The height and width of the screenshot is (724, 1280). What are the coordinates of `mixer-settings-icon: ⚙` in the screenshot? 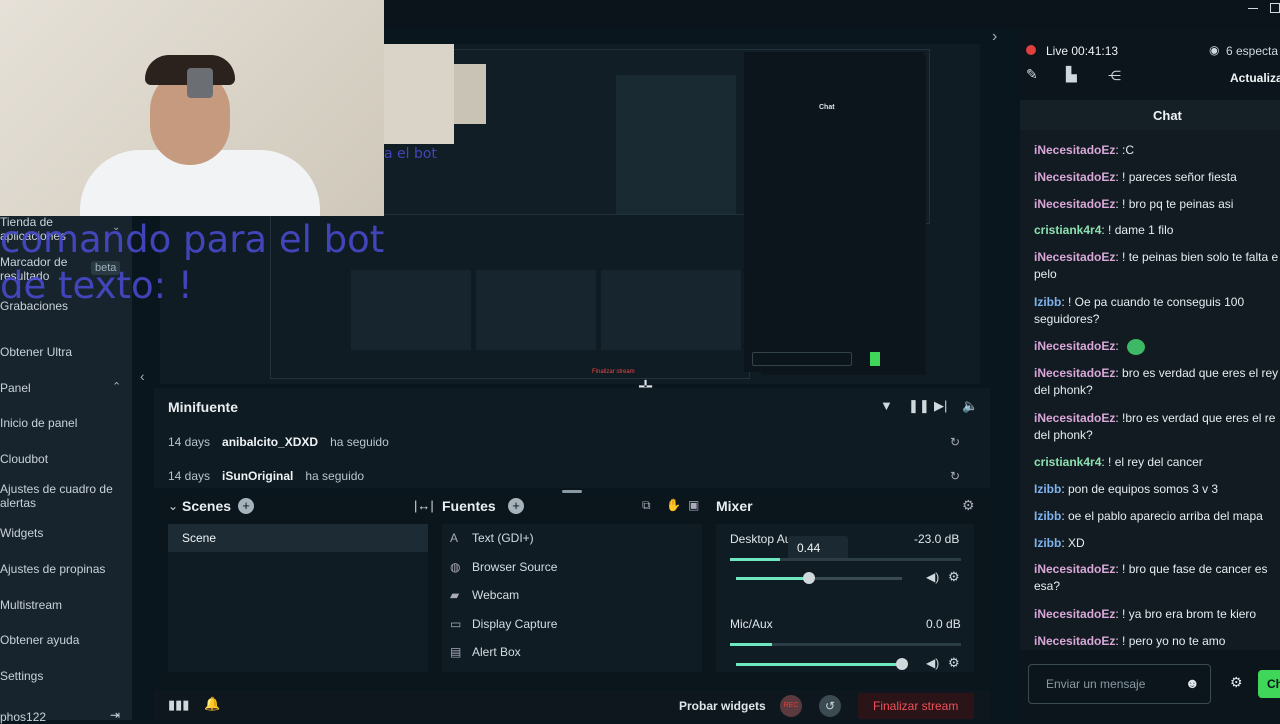 It's located at (968, 505).